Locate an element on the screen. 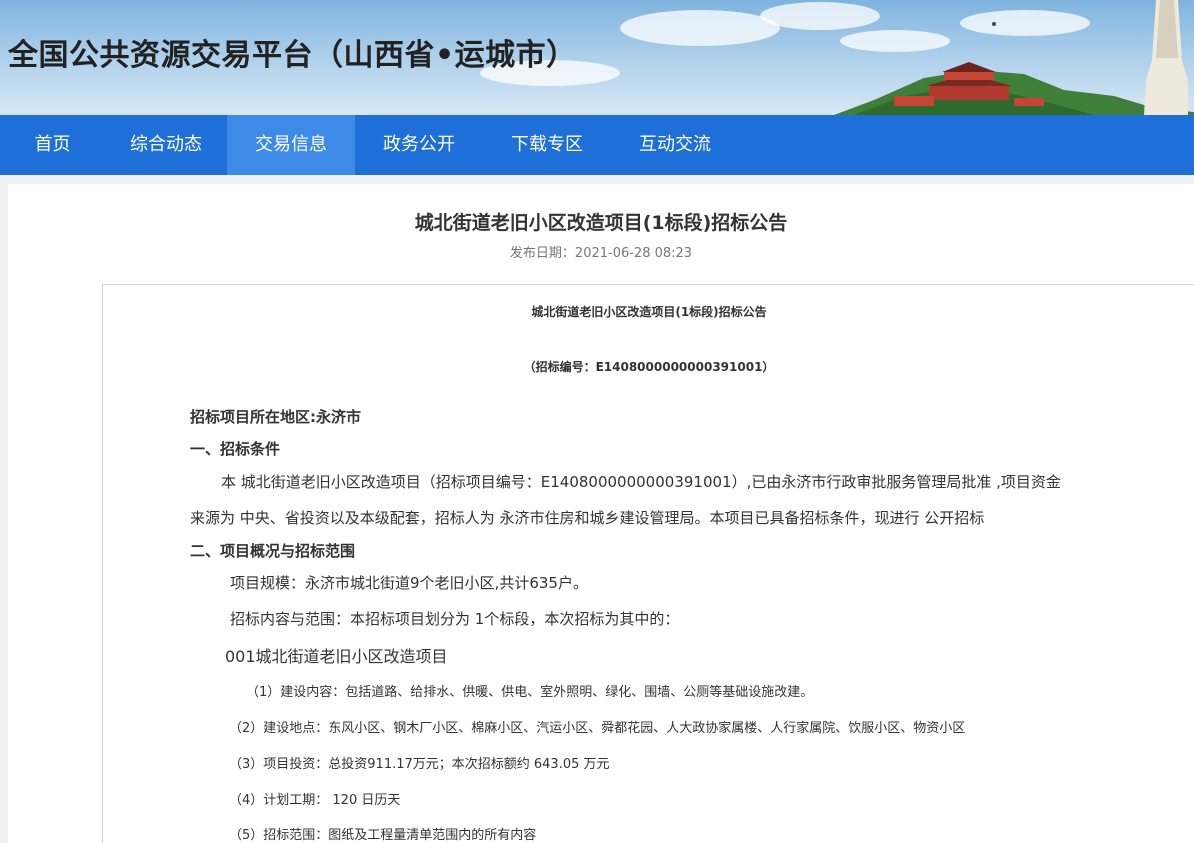  temple-landscape-image is located at coordinates (1014, 57).